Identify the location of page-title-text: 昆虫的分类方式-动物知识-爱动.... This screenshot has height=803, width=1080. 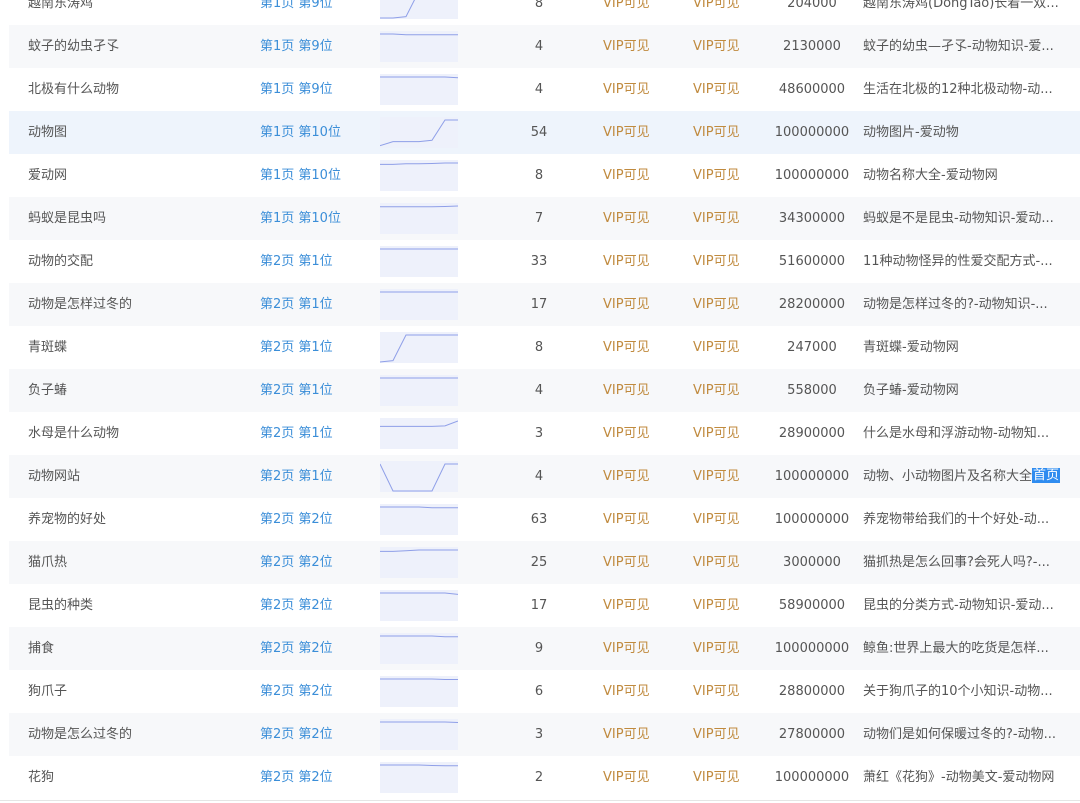
(958, 605).